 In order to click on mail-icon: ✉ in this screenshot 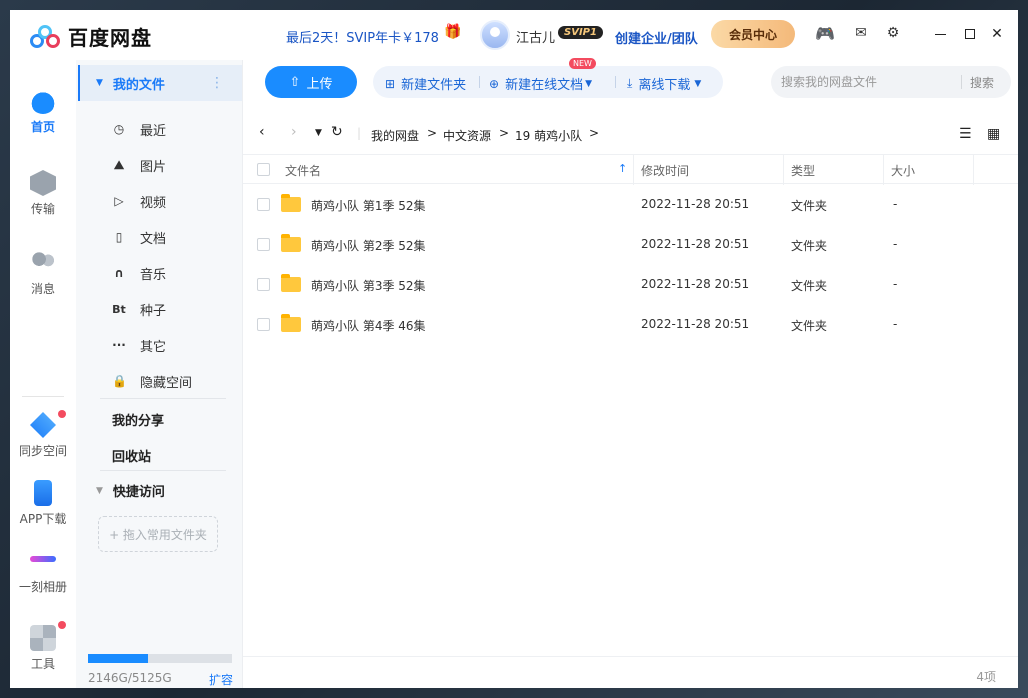, I will do `click(861, 33)`.